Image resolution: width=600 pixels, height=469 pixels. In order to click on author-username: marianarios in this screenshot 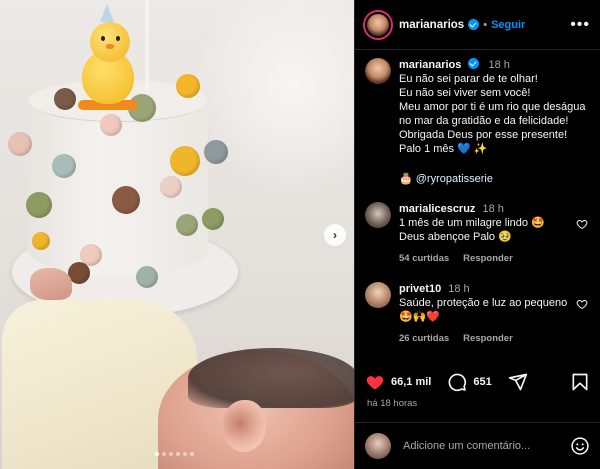, I will do `click(431, 25)`.